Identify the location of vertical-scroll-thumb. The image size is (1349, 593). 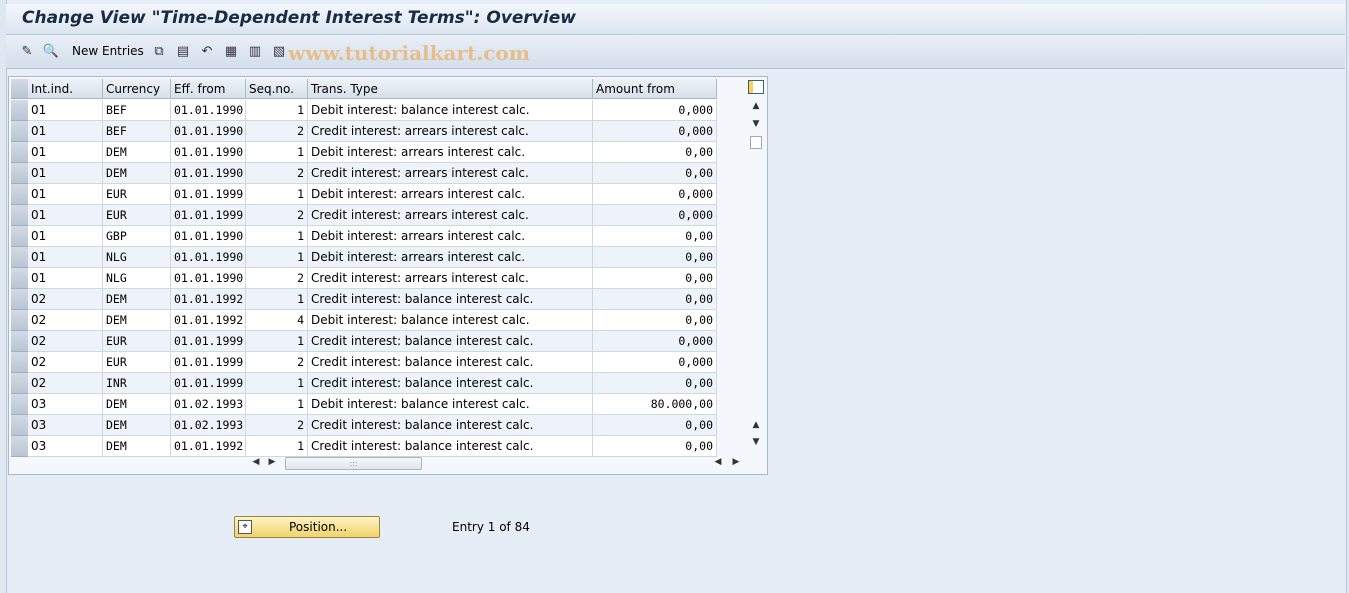
(756, 142).